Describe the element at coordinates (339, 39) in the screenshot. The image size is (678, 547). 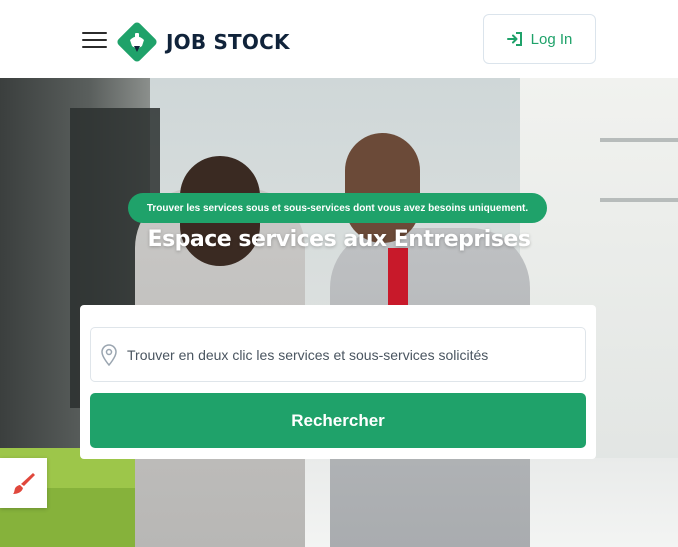
I see `site-header: JOB STOCK Log In` at that location.